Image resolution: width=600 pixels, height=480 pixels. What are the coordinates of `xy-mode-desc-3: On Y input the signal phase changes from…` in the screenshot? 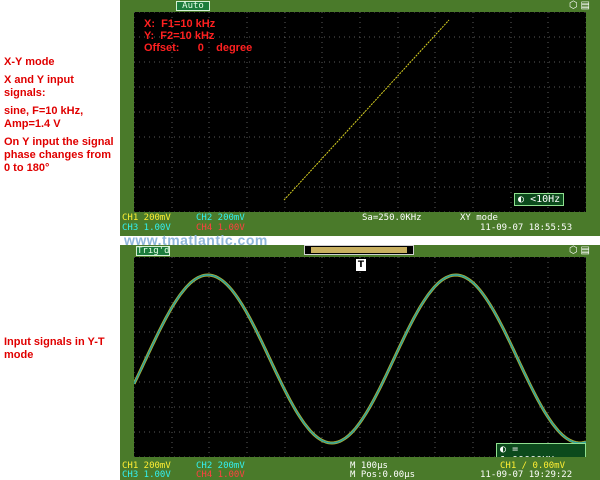 It's located at (59, 155).